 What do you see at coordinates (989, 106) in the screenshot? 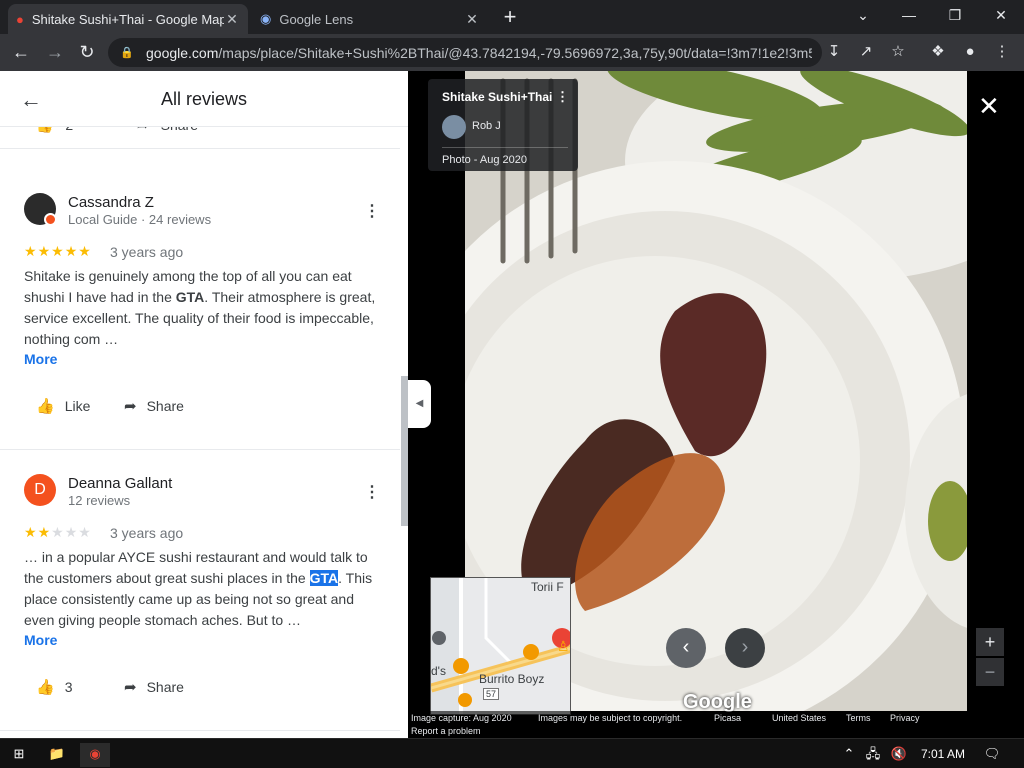
I see `close-icon: ✕` at bounding box center [989, 106].